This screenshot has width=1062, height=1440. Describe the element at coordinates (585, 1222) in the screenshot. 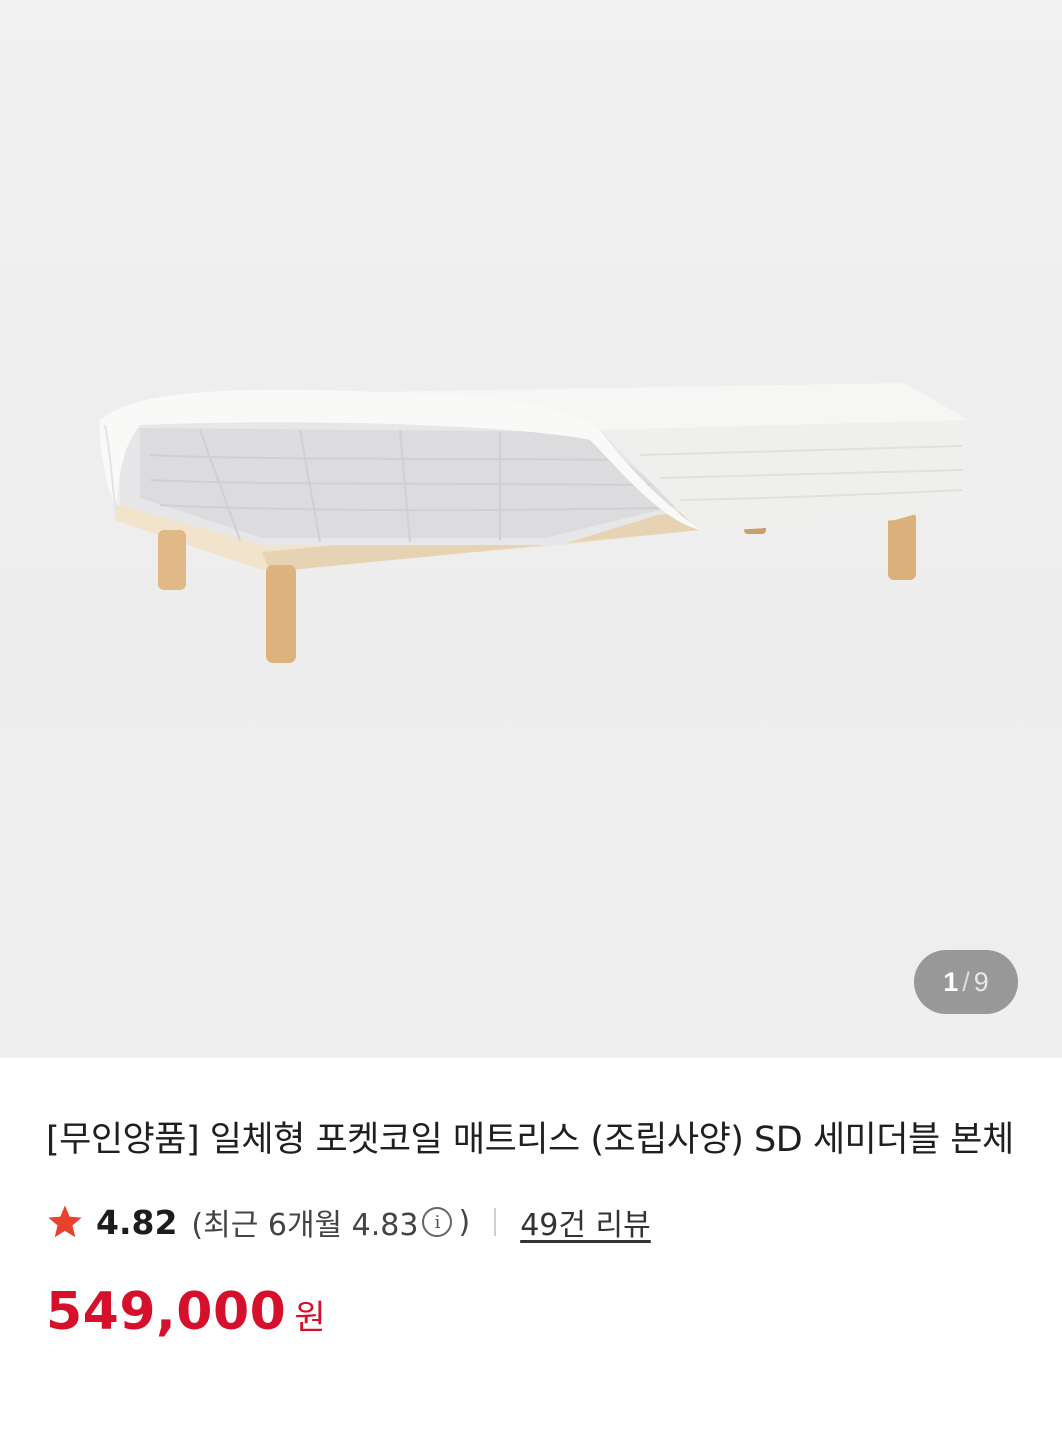

I see `review-count-link: 49건 리뷰` at that location.